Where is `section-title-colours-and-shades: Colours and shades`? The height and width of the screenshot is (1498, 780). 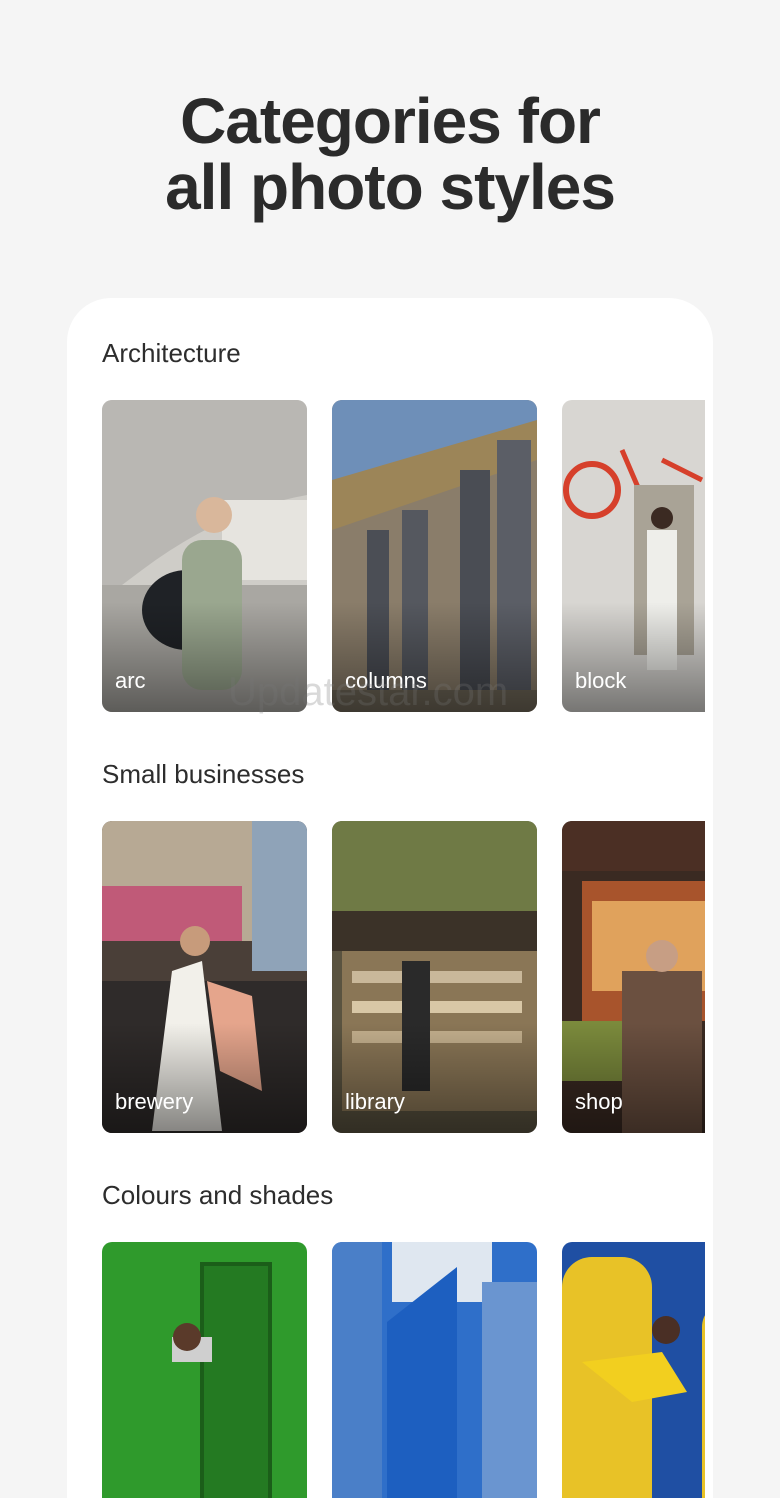 section-title-colours-and-shades: Colours and shades is located at coordinates (218, 1195).